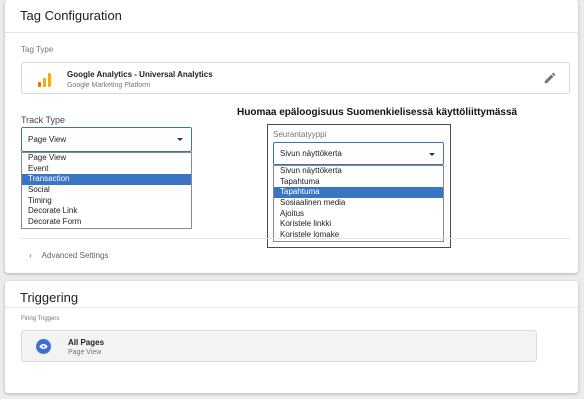  Describe the element at coordinates (40, 319) in the screenshot. I see `firing-triggers-label: Firing Triggers` at that location.